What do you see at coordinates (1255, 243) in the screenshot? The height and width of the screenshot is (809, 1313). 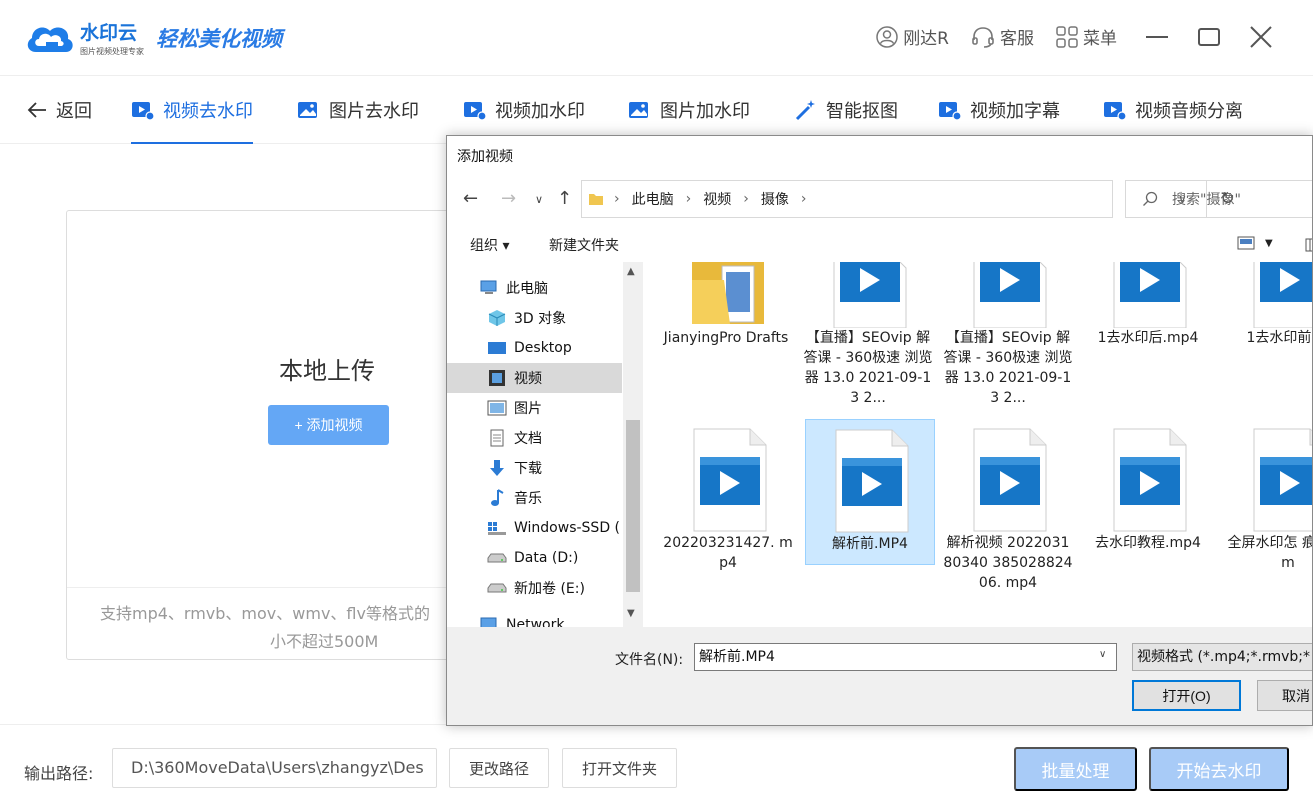 I see `change-view-button: ▼` at bounding box center [1255, 243].